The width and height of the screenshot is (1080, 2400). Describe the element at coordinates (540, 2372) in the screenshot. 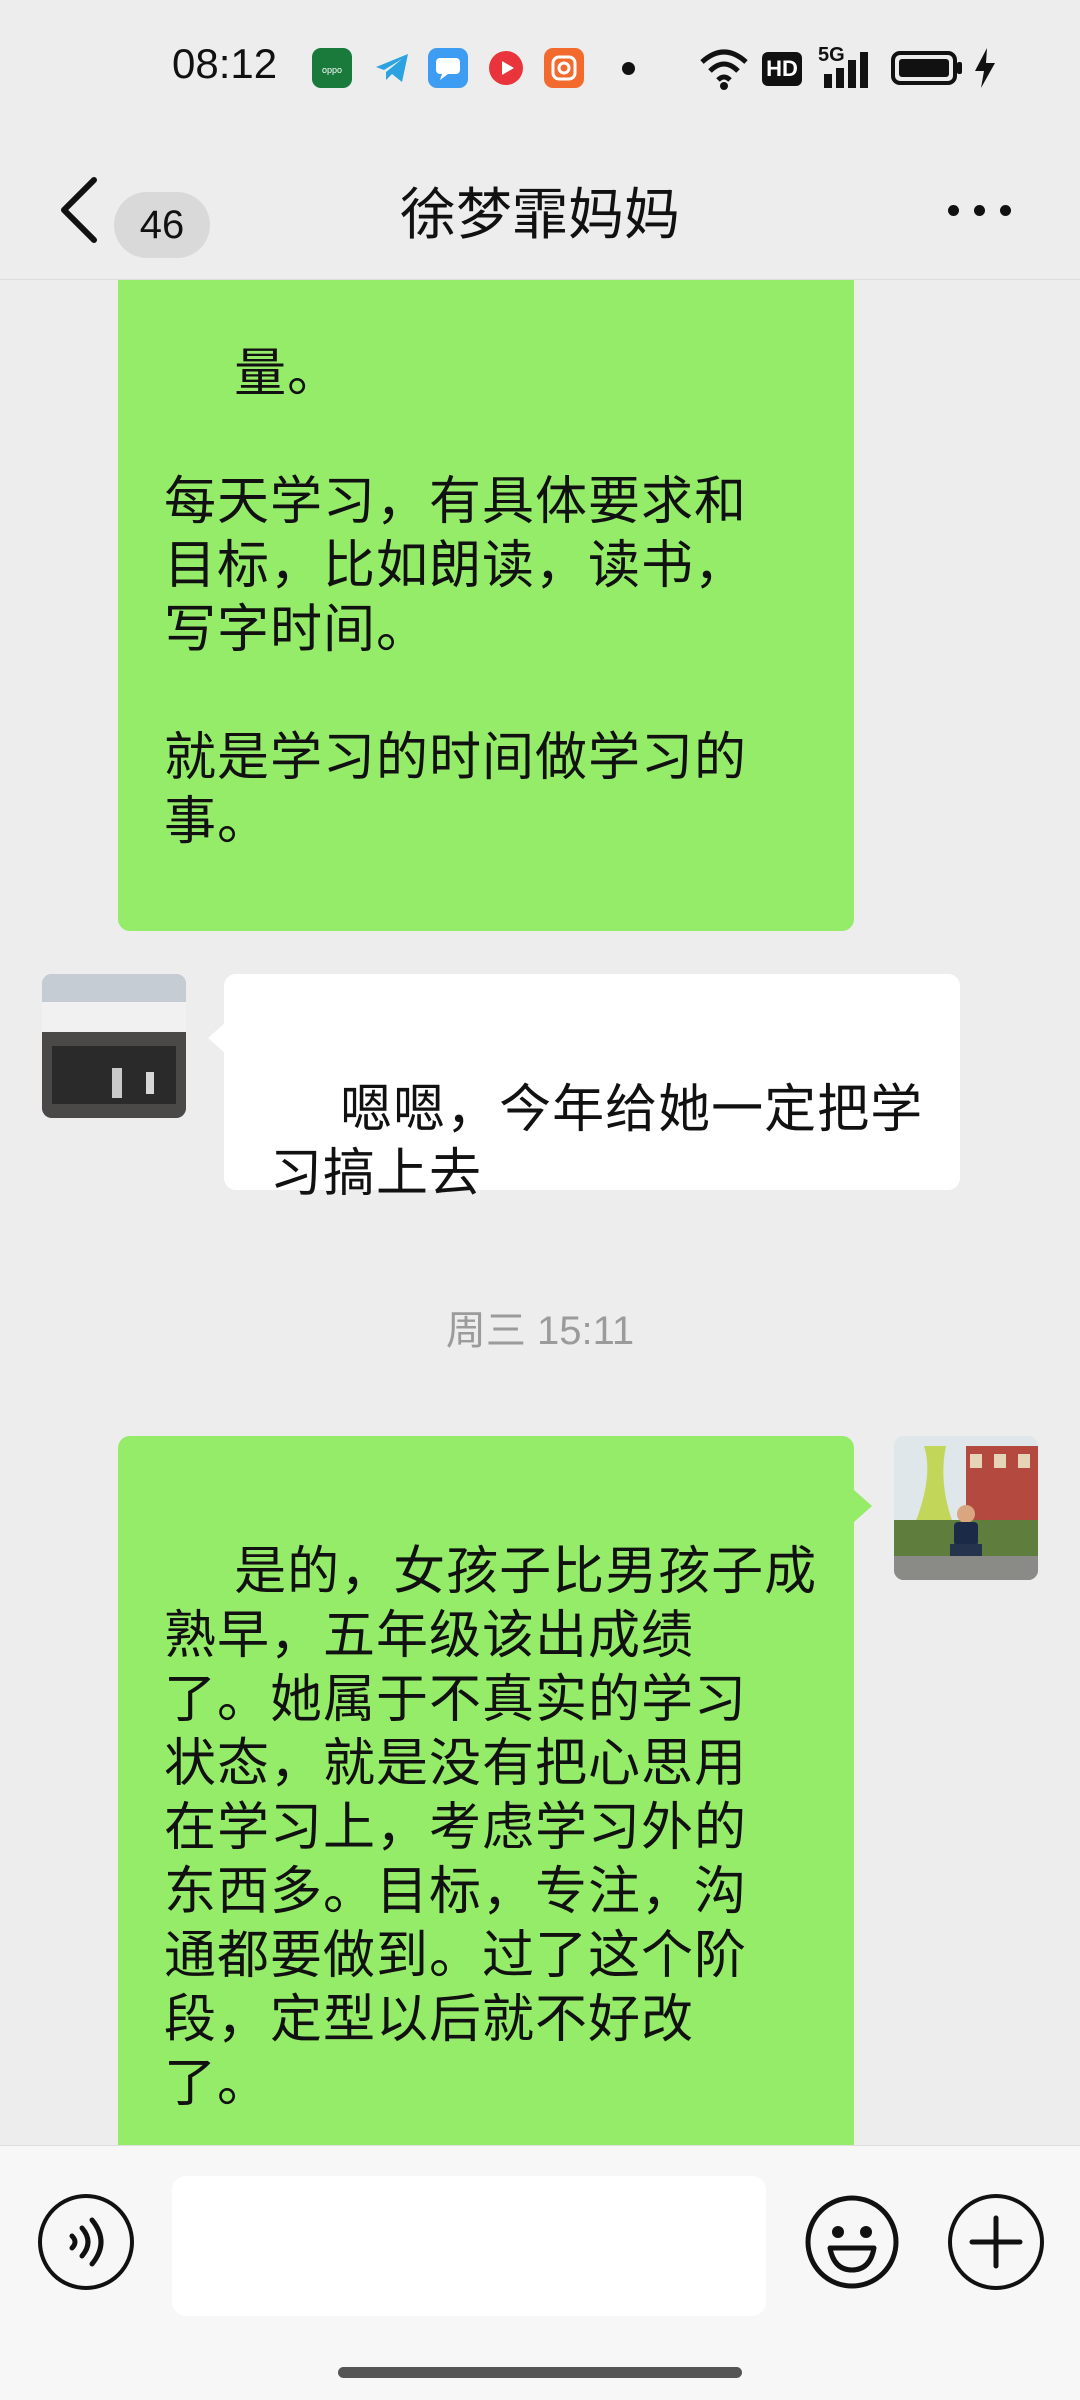

I see `home-indicator` at that location.